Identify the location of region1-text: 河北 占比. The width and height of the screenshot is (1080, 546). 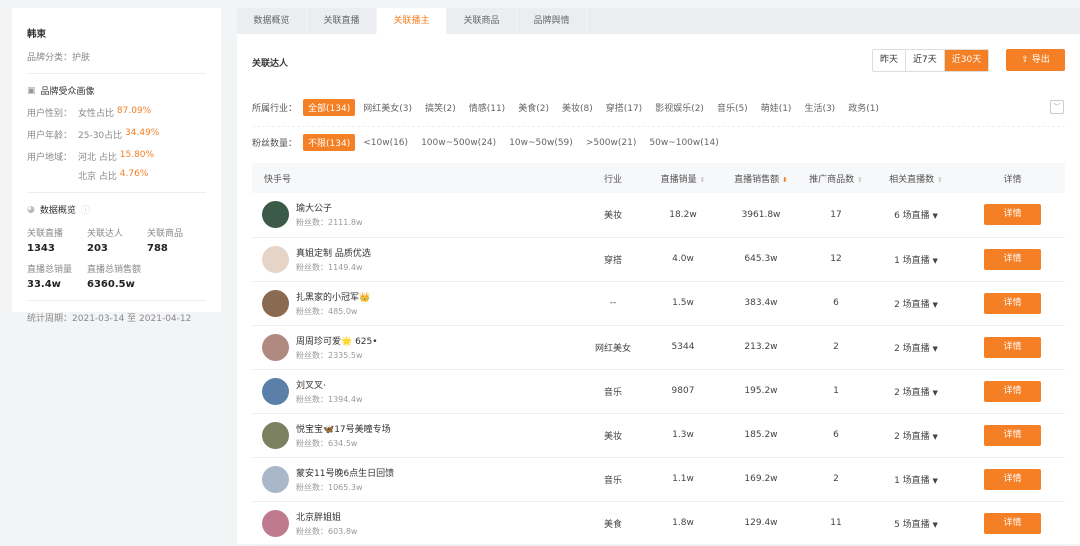
(97, 158).